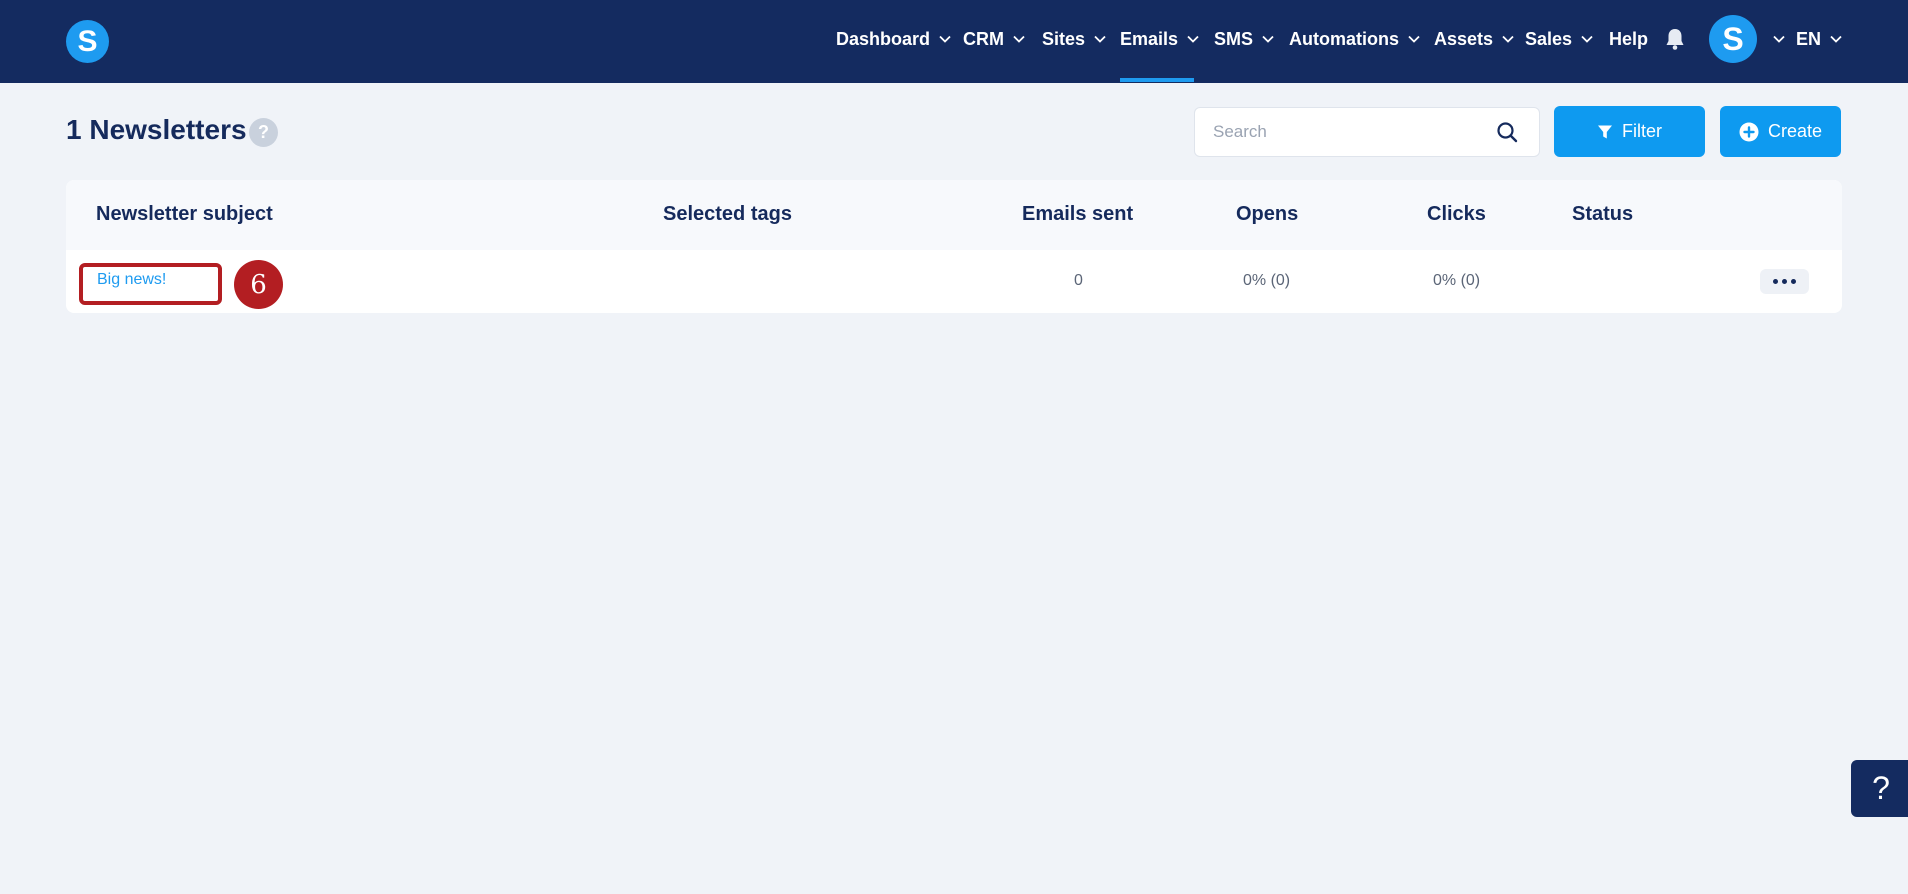  Describe the element at coordinates (1675, 39) in the screenshot. I see `notifications-bell-icon` at that location.